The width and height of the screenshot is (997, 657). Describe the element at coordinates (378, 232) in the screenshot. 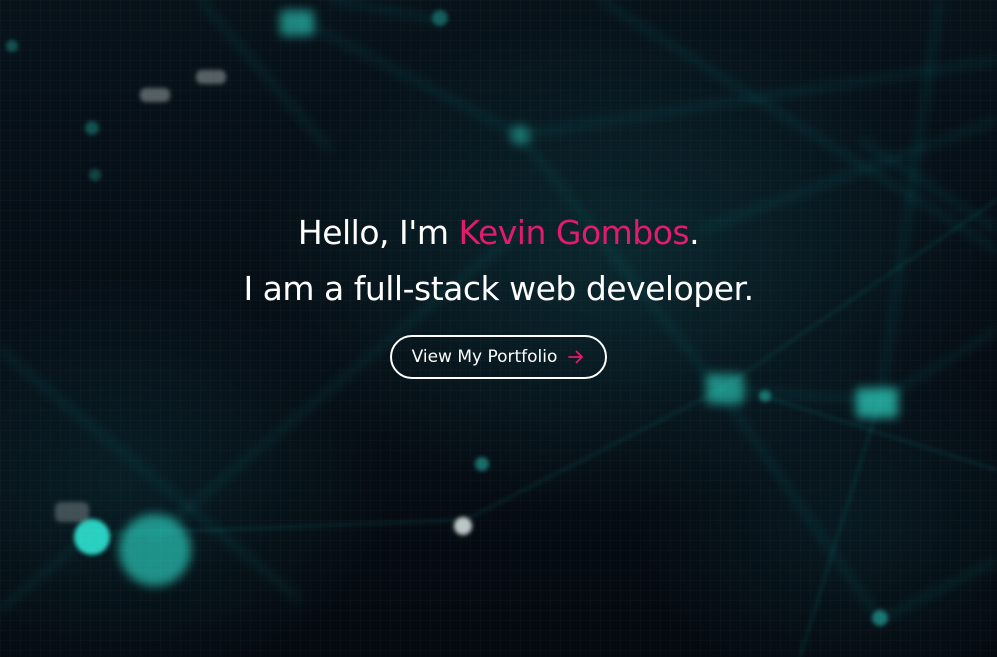

I see `greeting-prefix: Hello, I'm` at that location.